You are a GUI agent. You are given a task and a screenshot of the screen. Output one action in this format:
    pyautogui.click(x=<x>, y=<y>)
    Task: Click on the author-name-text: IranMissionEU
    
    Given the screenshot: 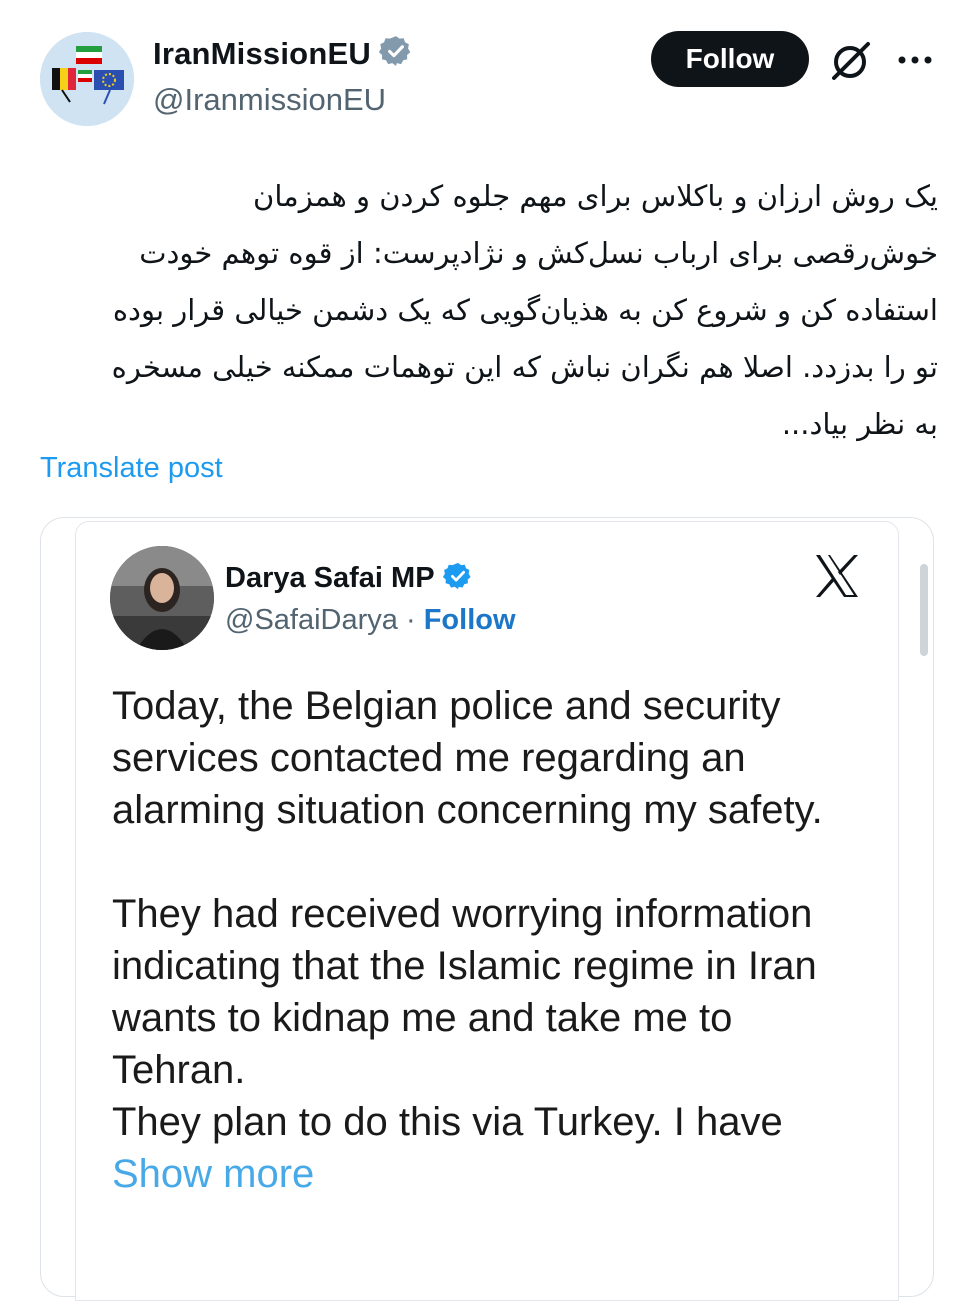 What is the action you would take?
    pyautogui.click(x=262, y=53)
    